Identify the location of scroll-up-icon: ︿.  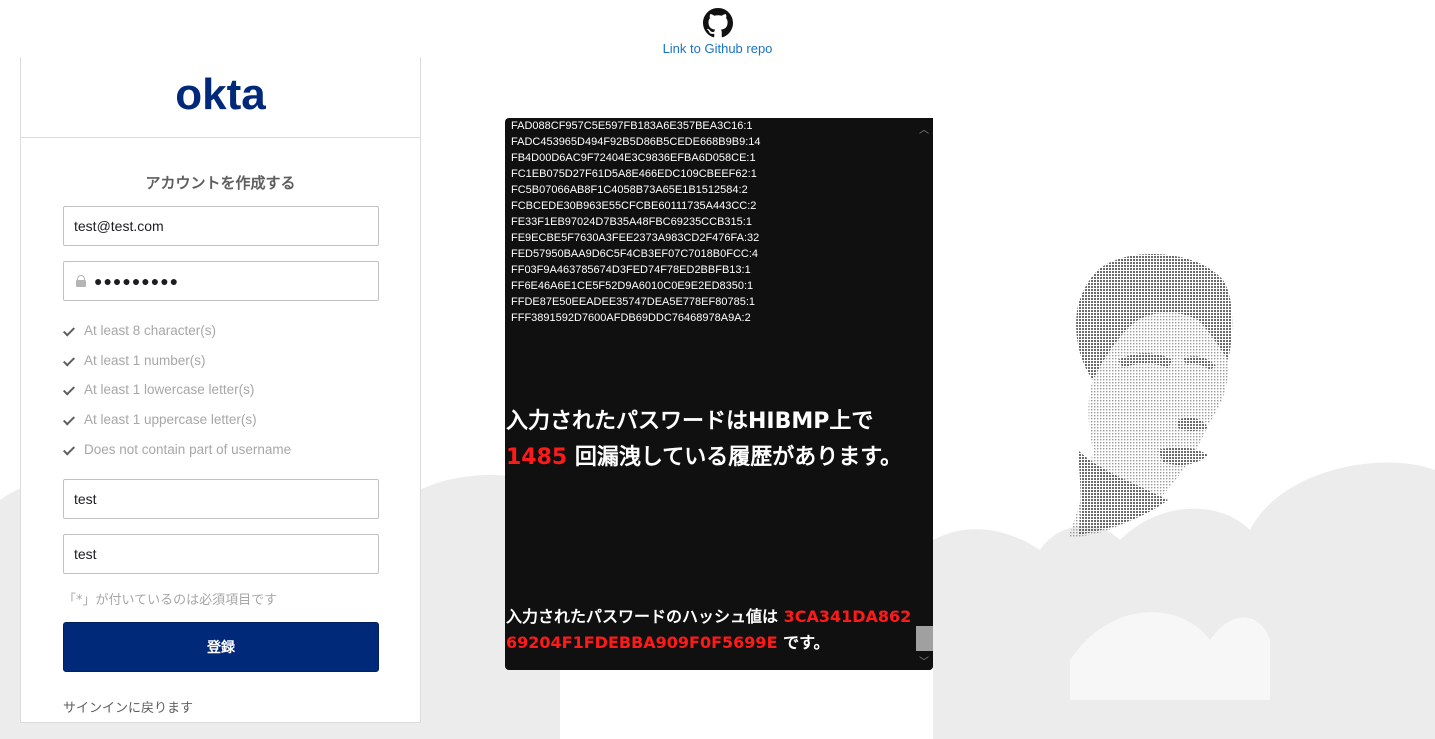
(924, 128).